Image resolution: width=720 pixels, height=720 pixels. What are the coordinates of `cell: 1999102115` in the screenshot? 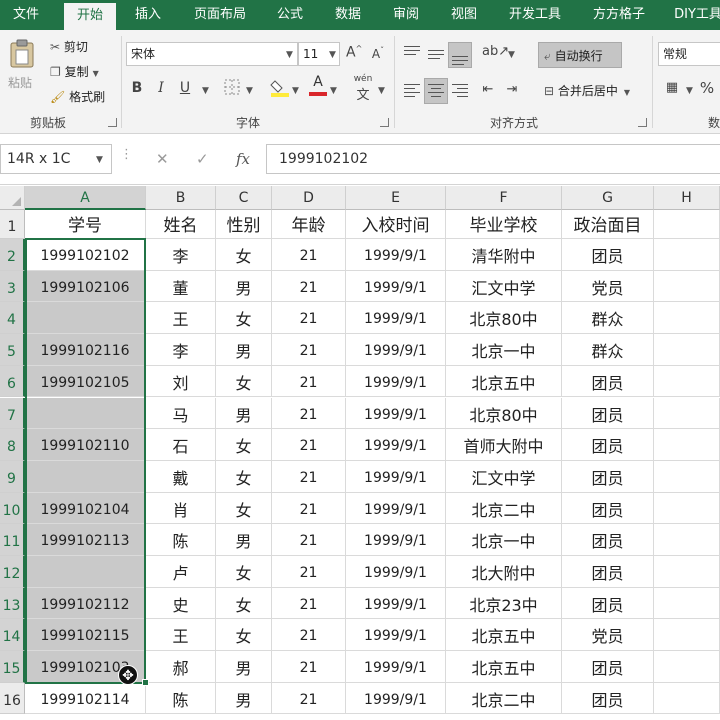 It's located at (85, 635).